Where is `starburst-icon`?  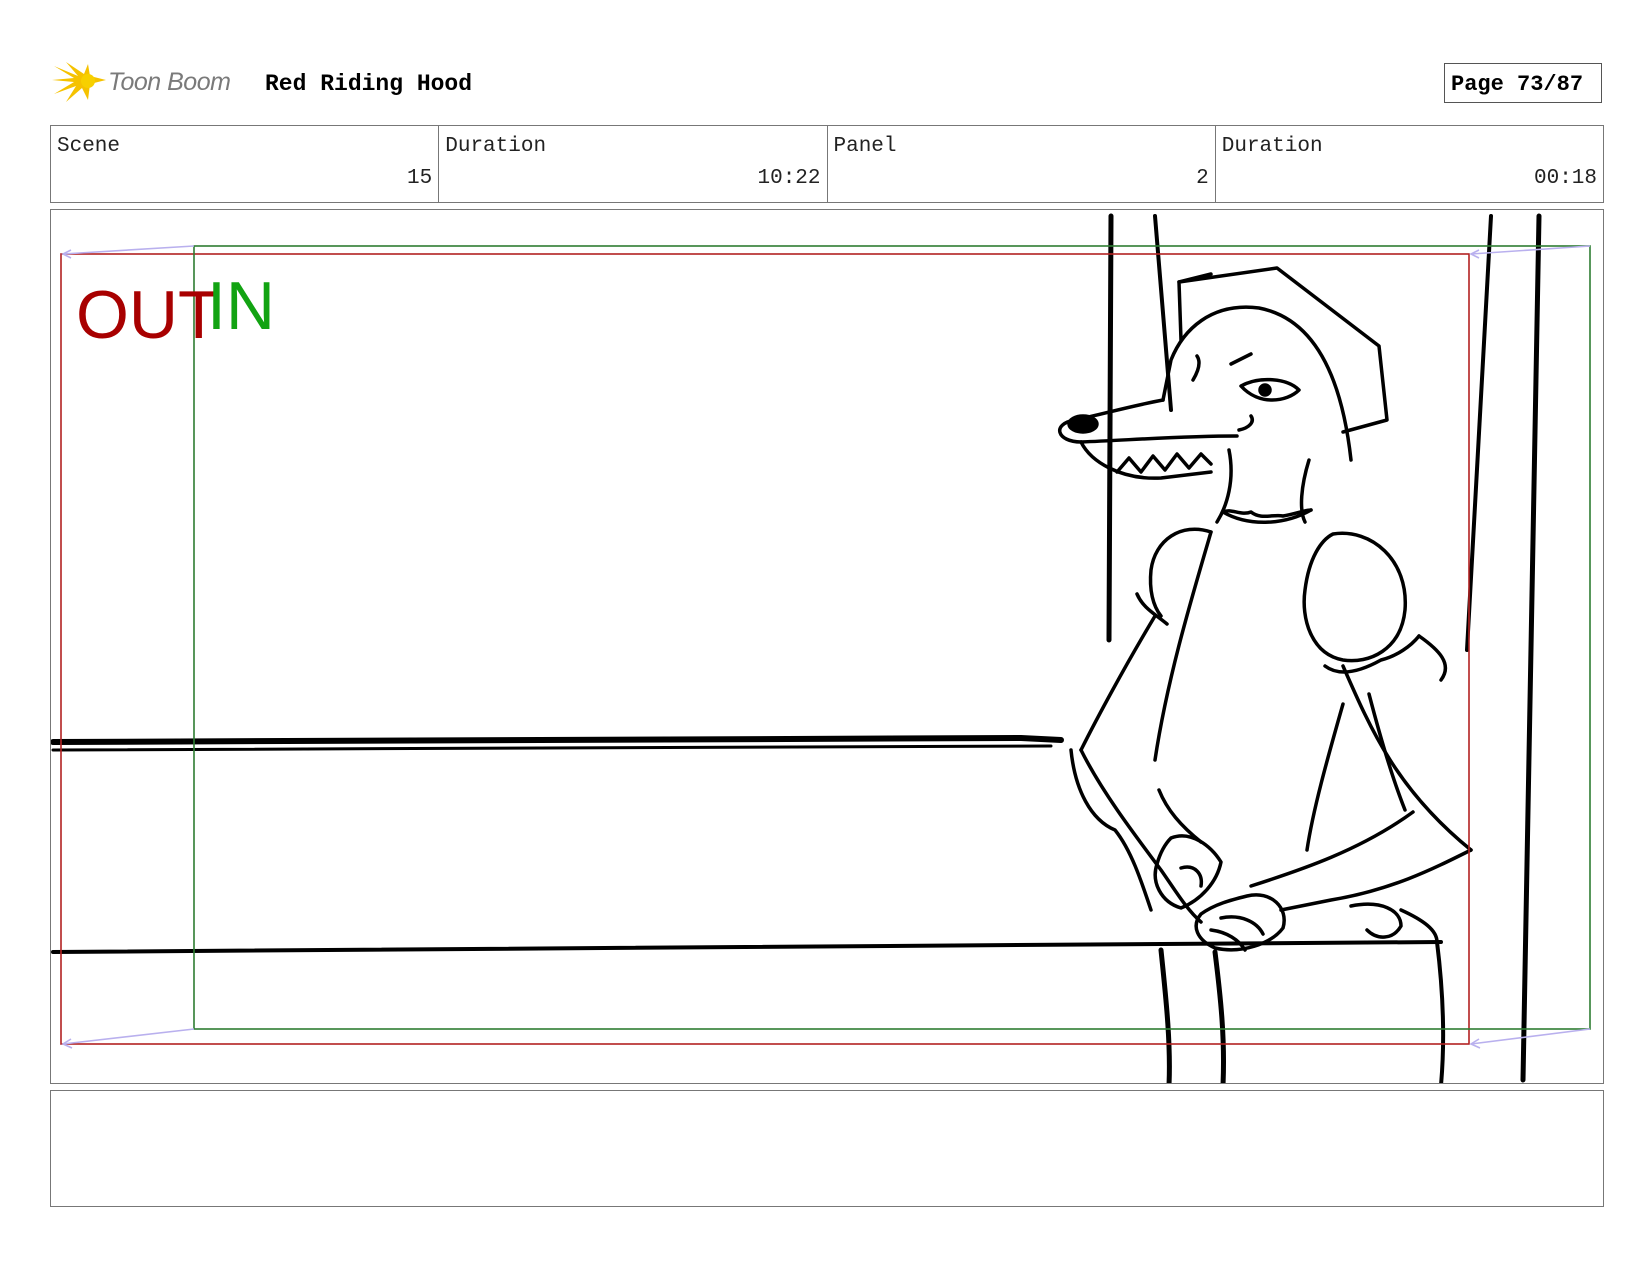
starburst-icon is located at coordinates (79, 82).